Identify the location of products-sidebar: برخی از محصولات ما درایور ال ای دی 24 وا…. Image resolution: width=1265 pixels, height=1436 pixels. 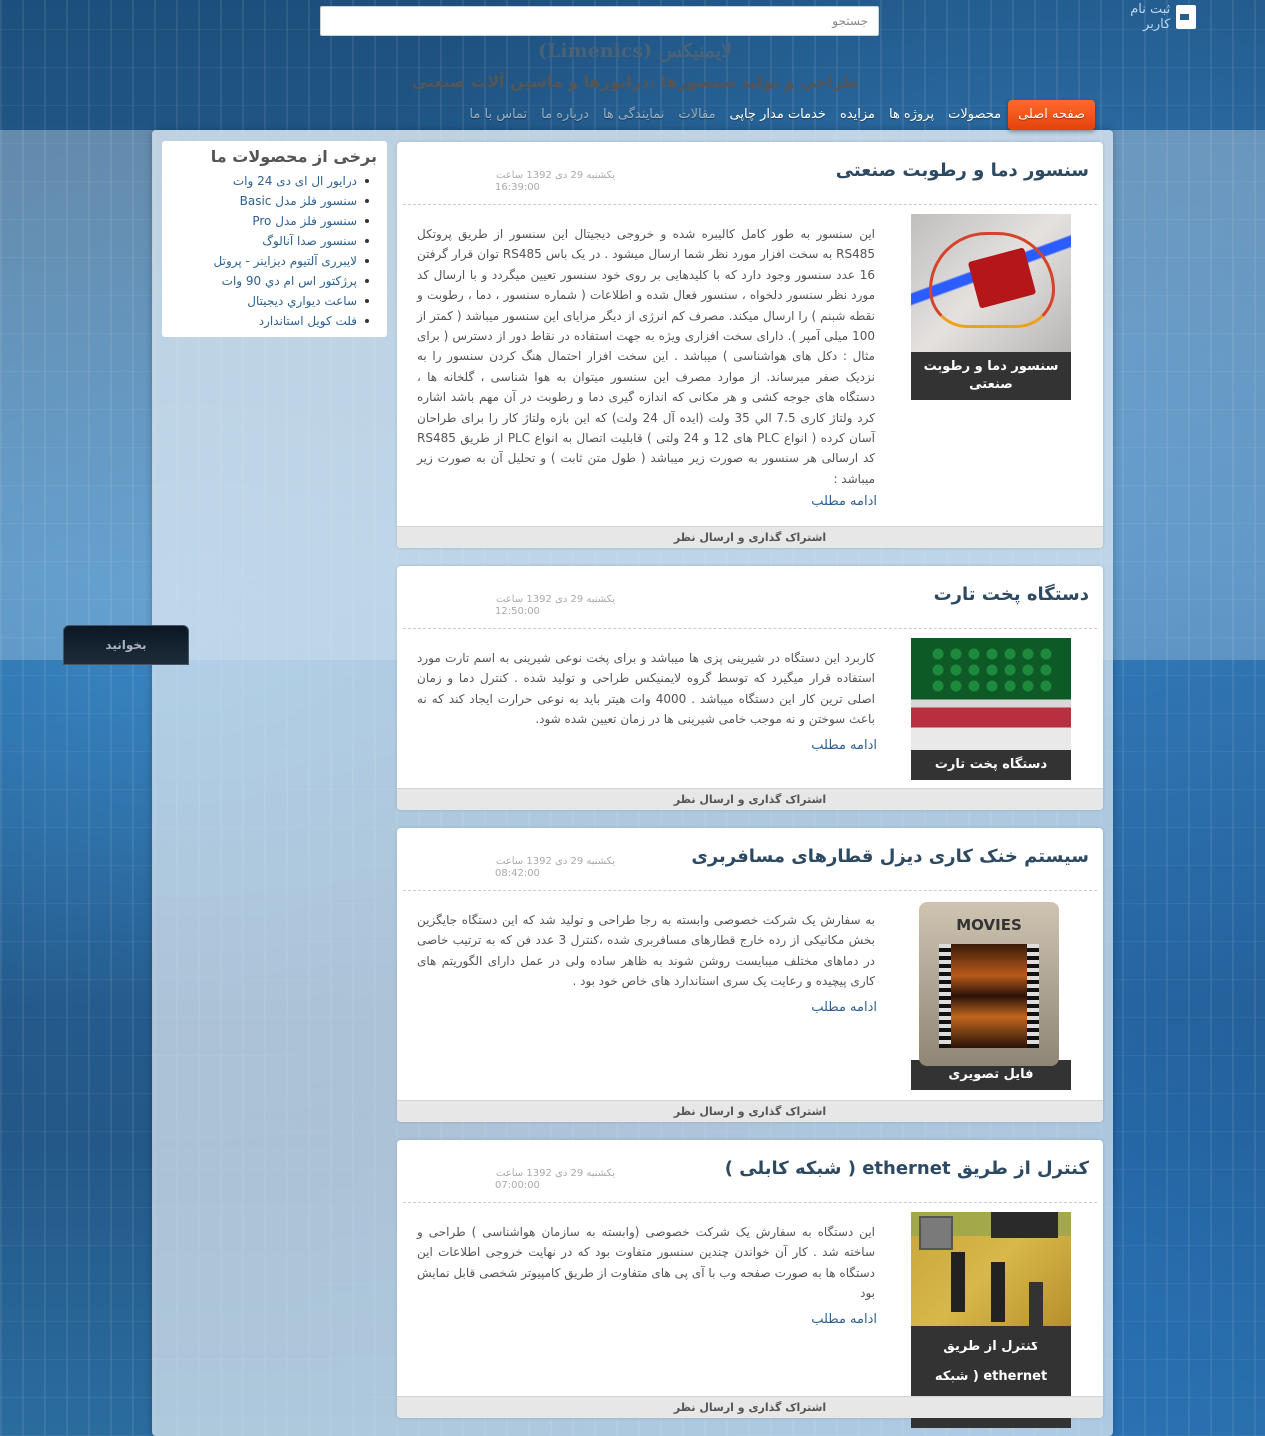
(274, 239).